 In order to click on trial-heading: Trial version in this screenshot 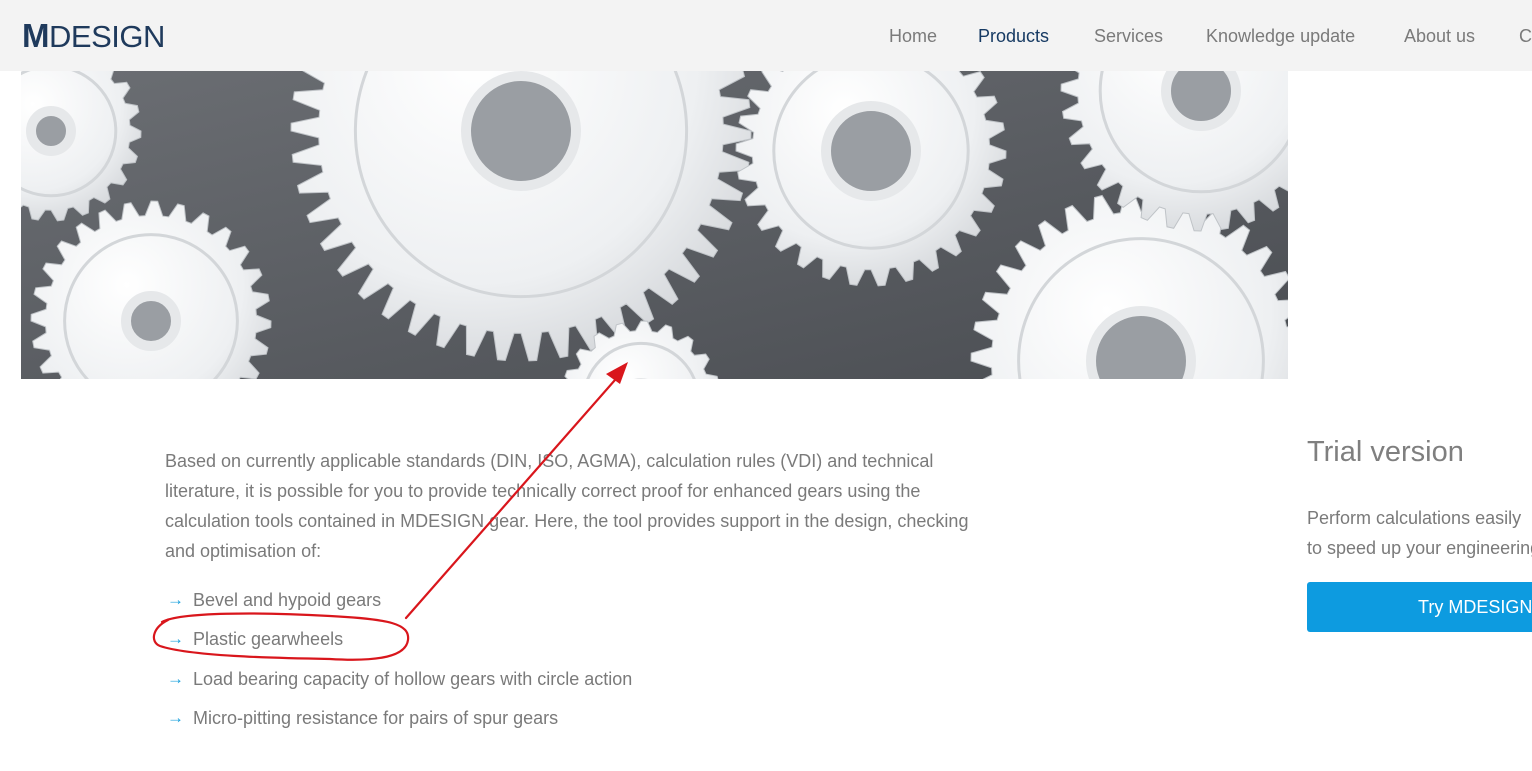, I will do `click(1385, 452)`.